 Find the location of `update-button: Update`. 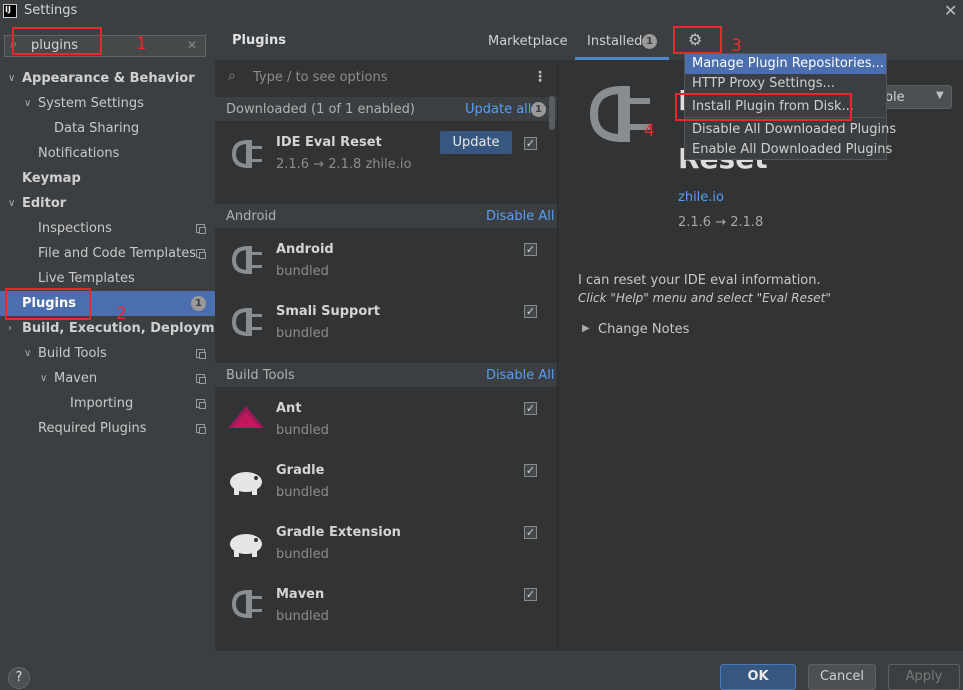

update-button: Update is located at coordinates (476, 142).